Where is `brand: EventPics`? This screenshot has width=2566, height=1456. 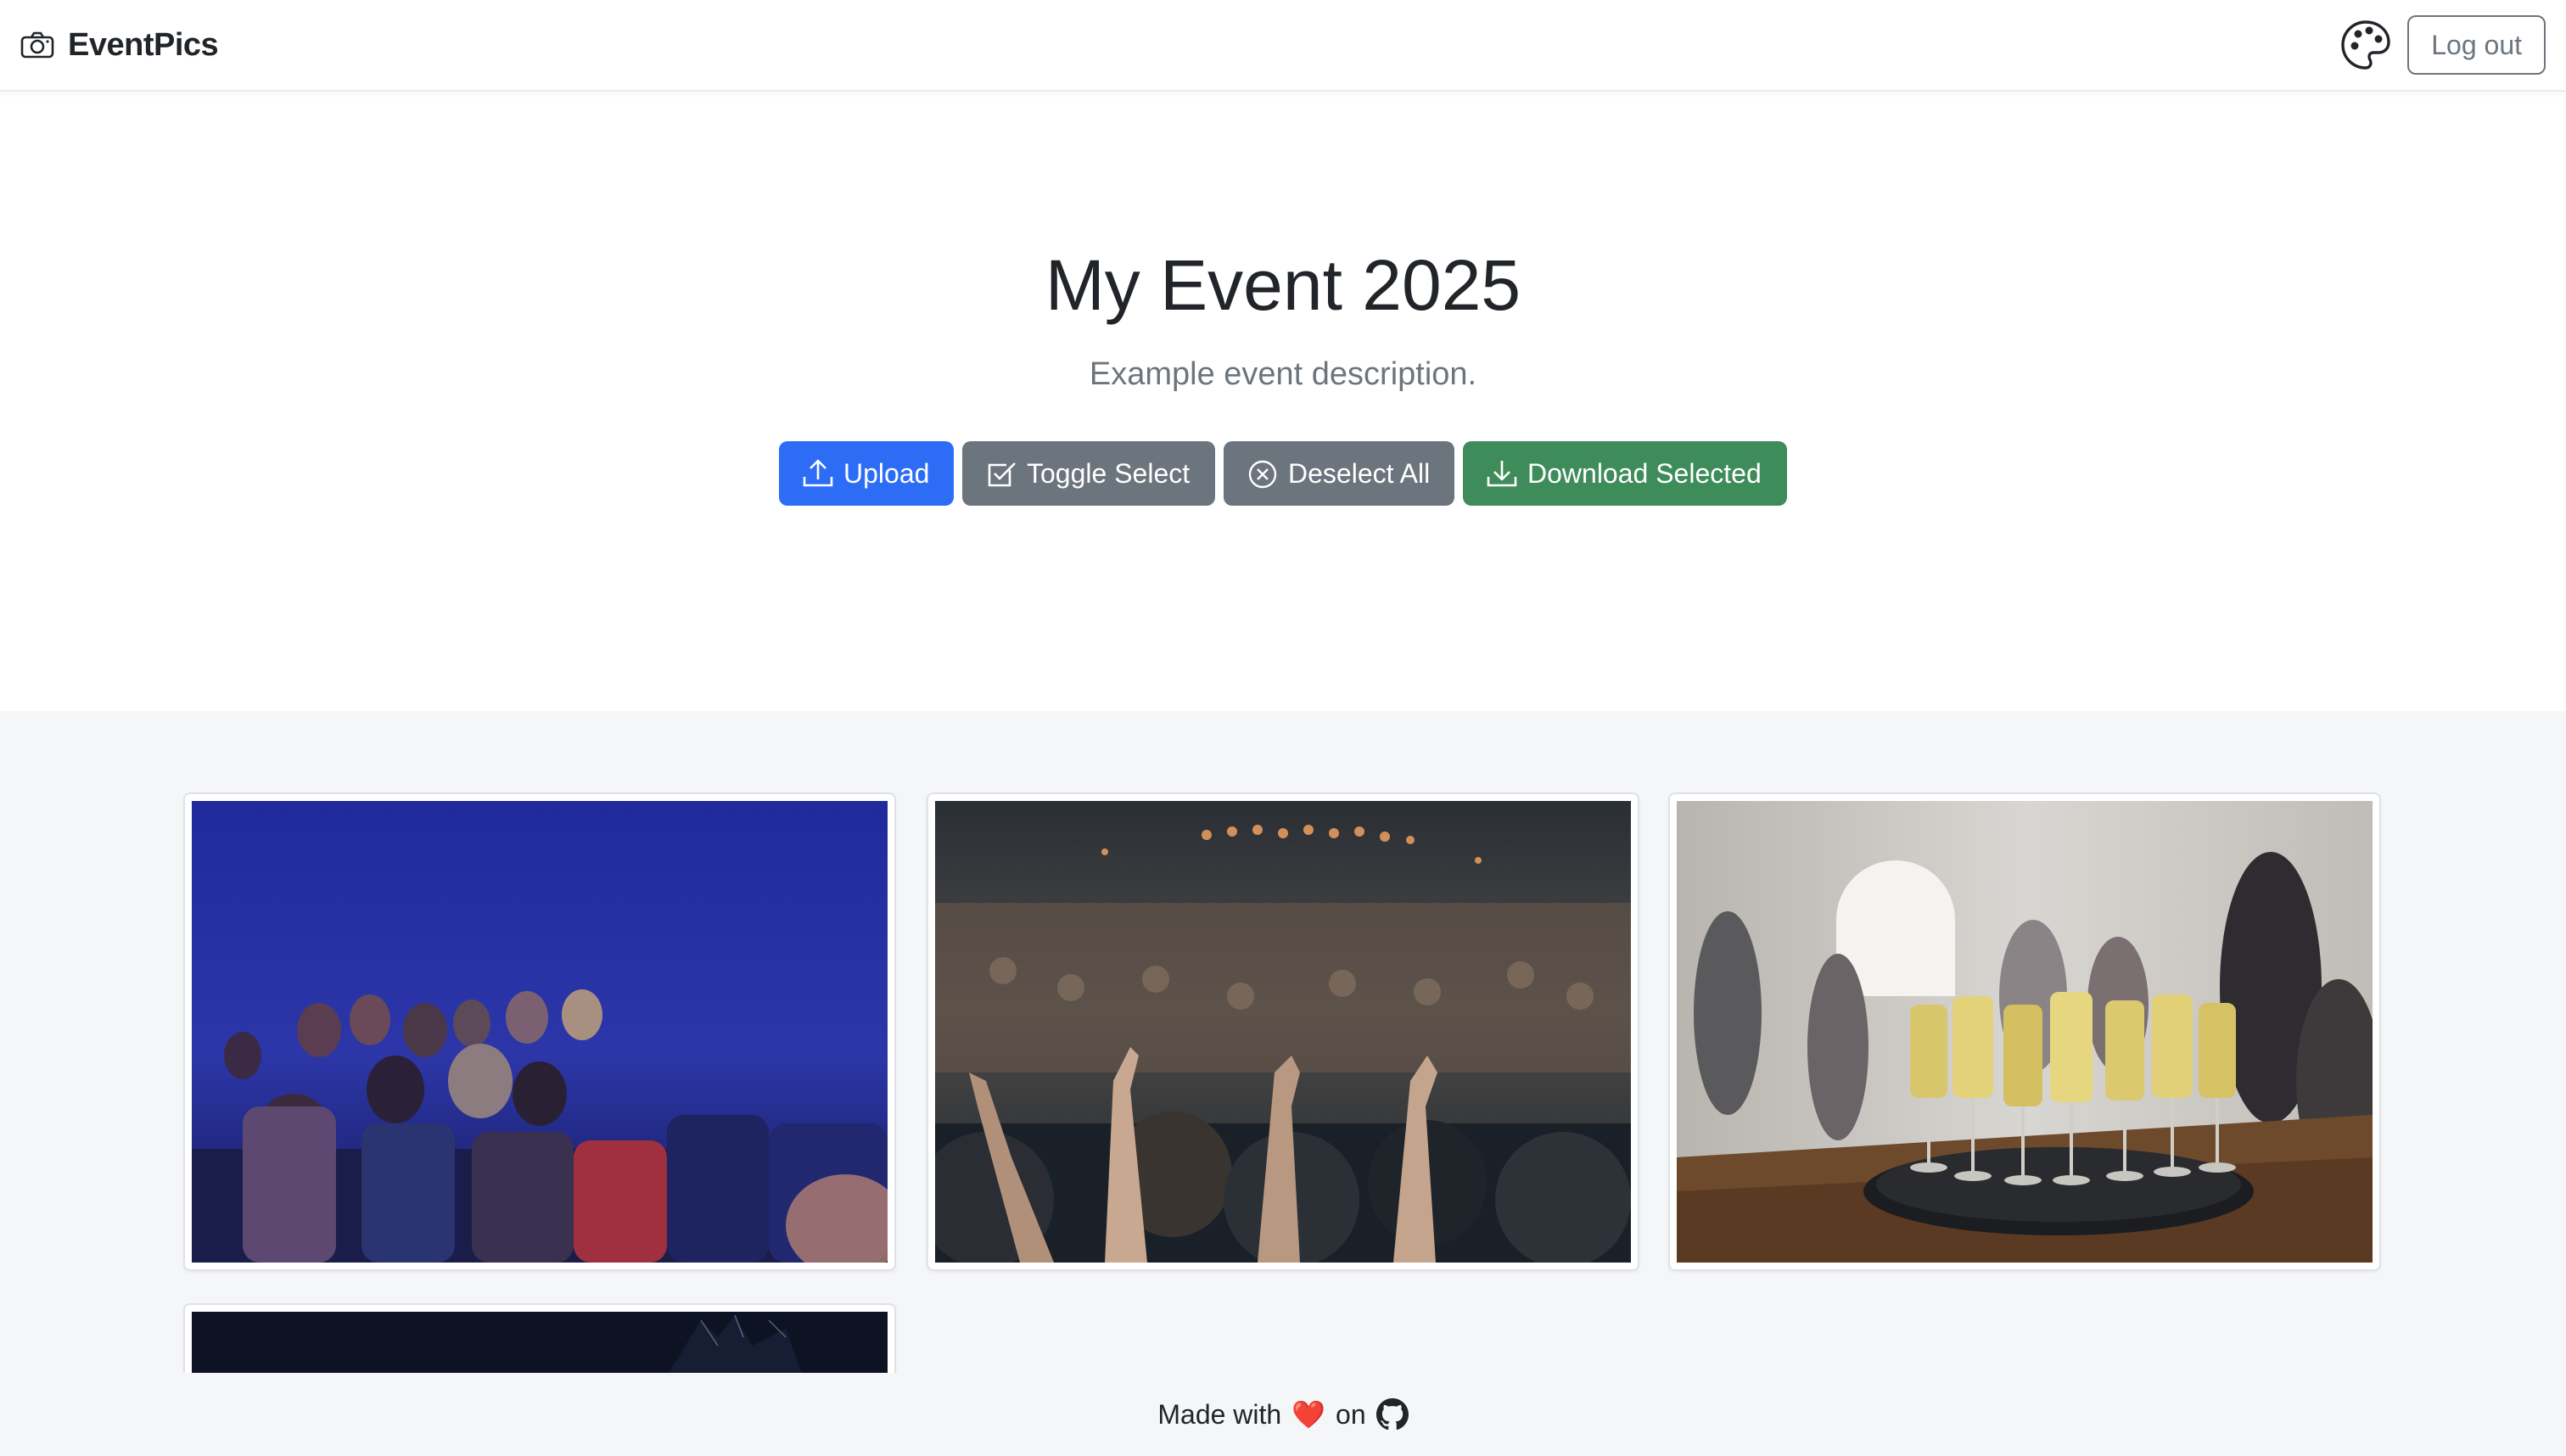 brand: EventPics is located at coordinates (119, 45).